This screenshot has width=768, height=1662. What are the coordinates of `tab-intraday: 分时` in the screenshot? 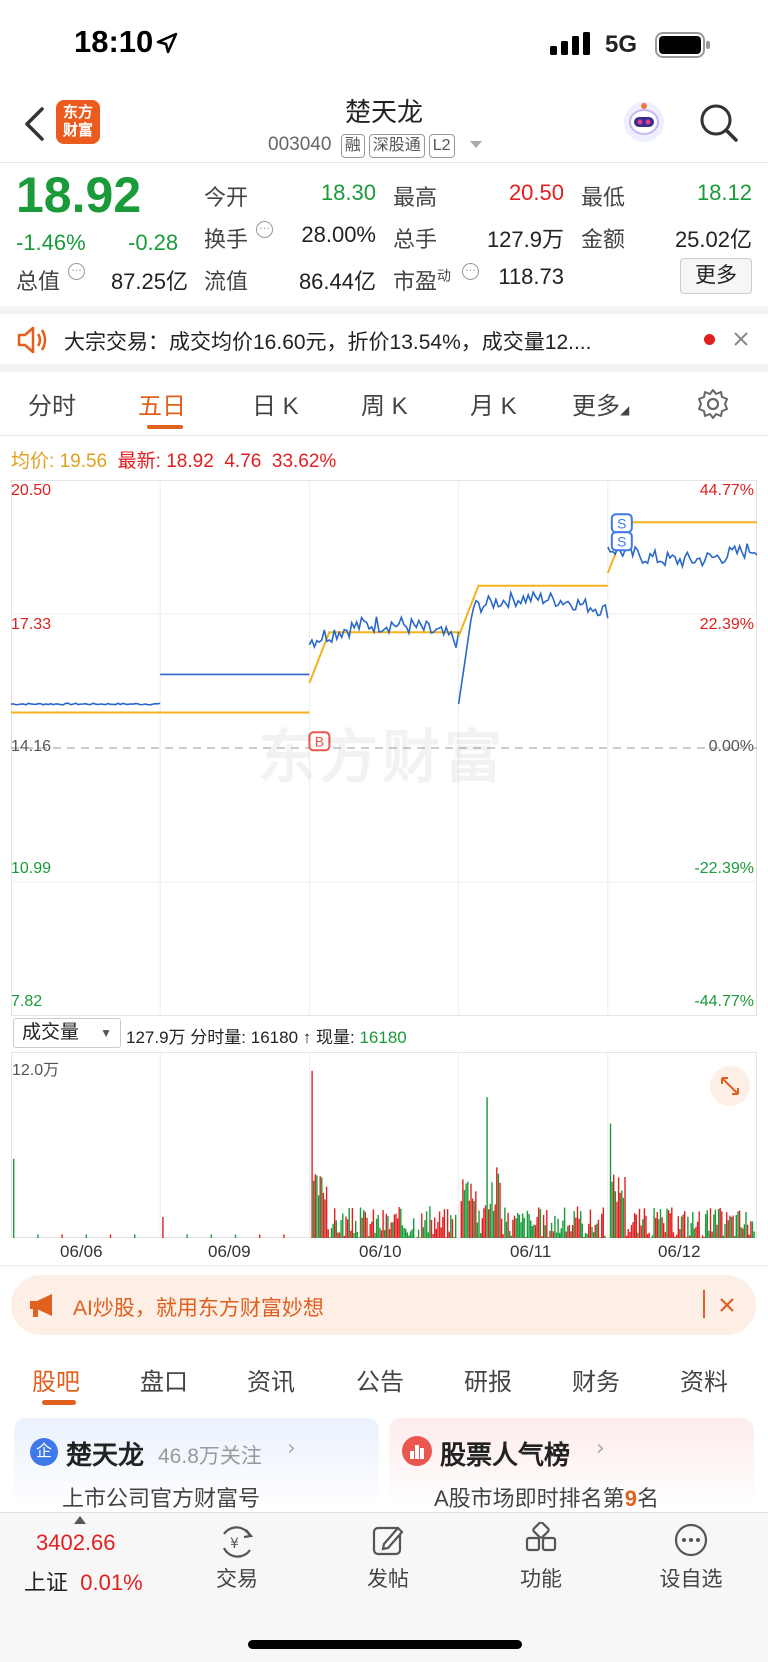 It's located at (52, 403).